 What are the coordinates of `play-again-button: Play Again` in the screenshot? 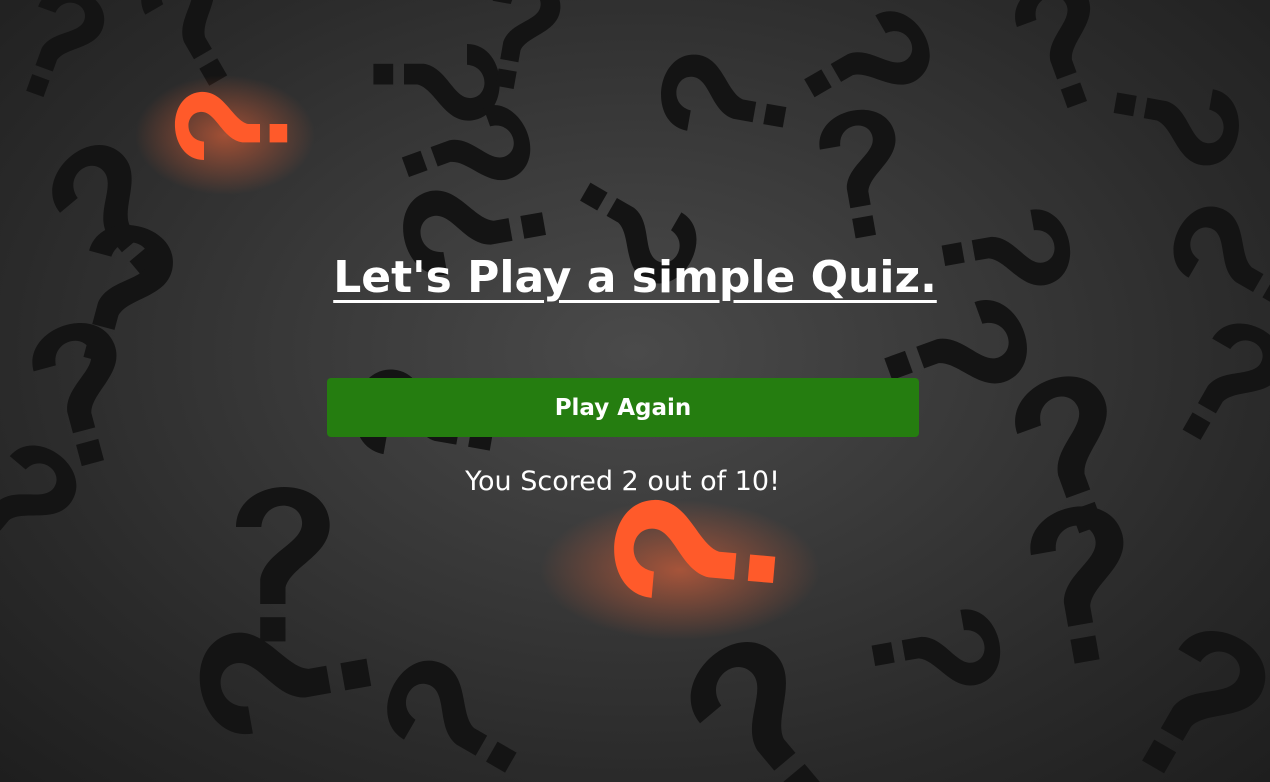 It's located at (623, 407).